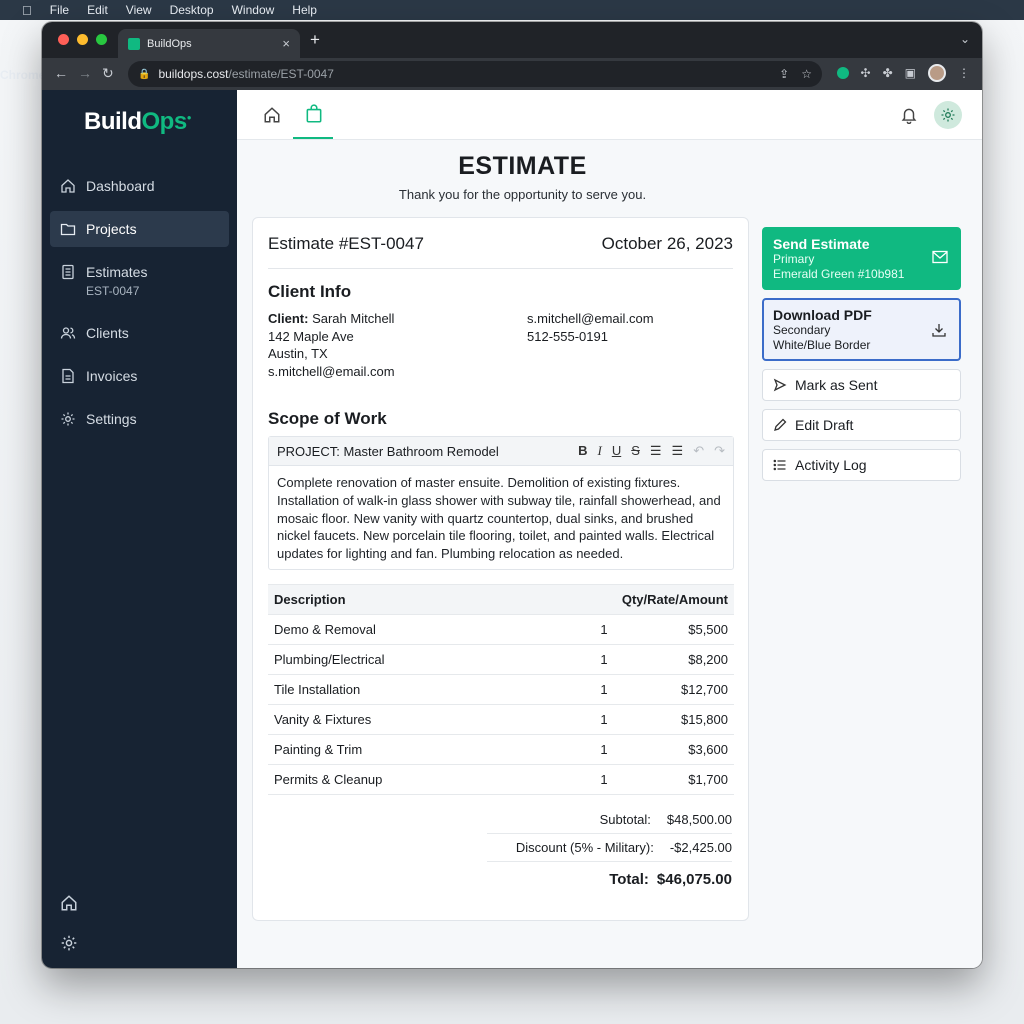 The height and width of the screenshot is (1024, 1024). Describe the element at coordinates (635, 451) in the screenshot. I see `strikethrough-icon: S` at that location.